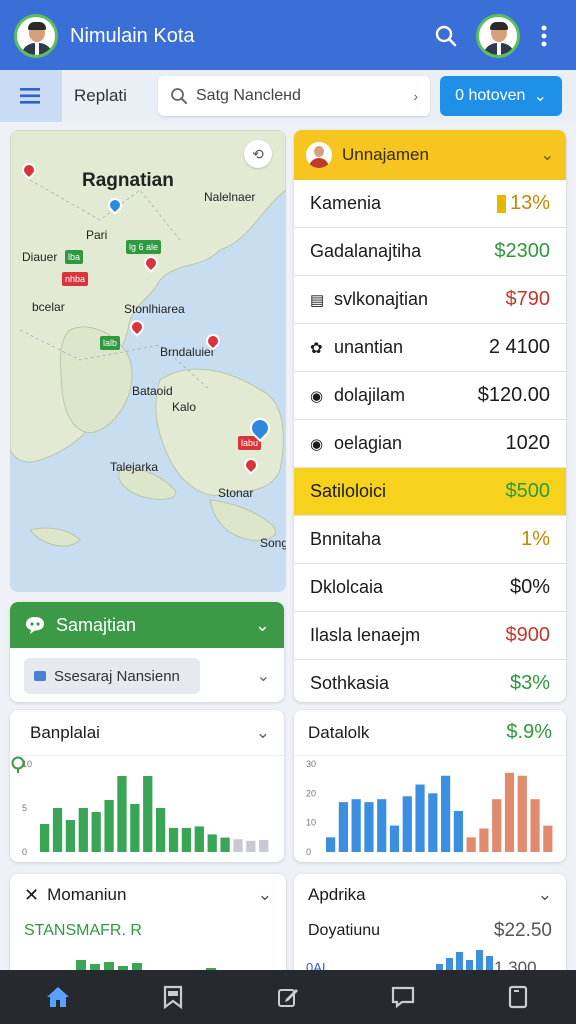 The image size is (576, 1024). Describe the element at coordinates (430, 300) in the screenshot. I see `price-row: ▤ svlkonajtian $790` at that location.